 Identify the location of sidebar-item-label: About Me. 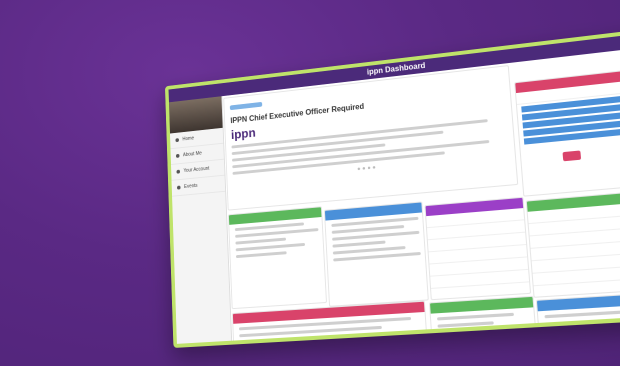
(192, 155).